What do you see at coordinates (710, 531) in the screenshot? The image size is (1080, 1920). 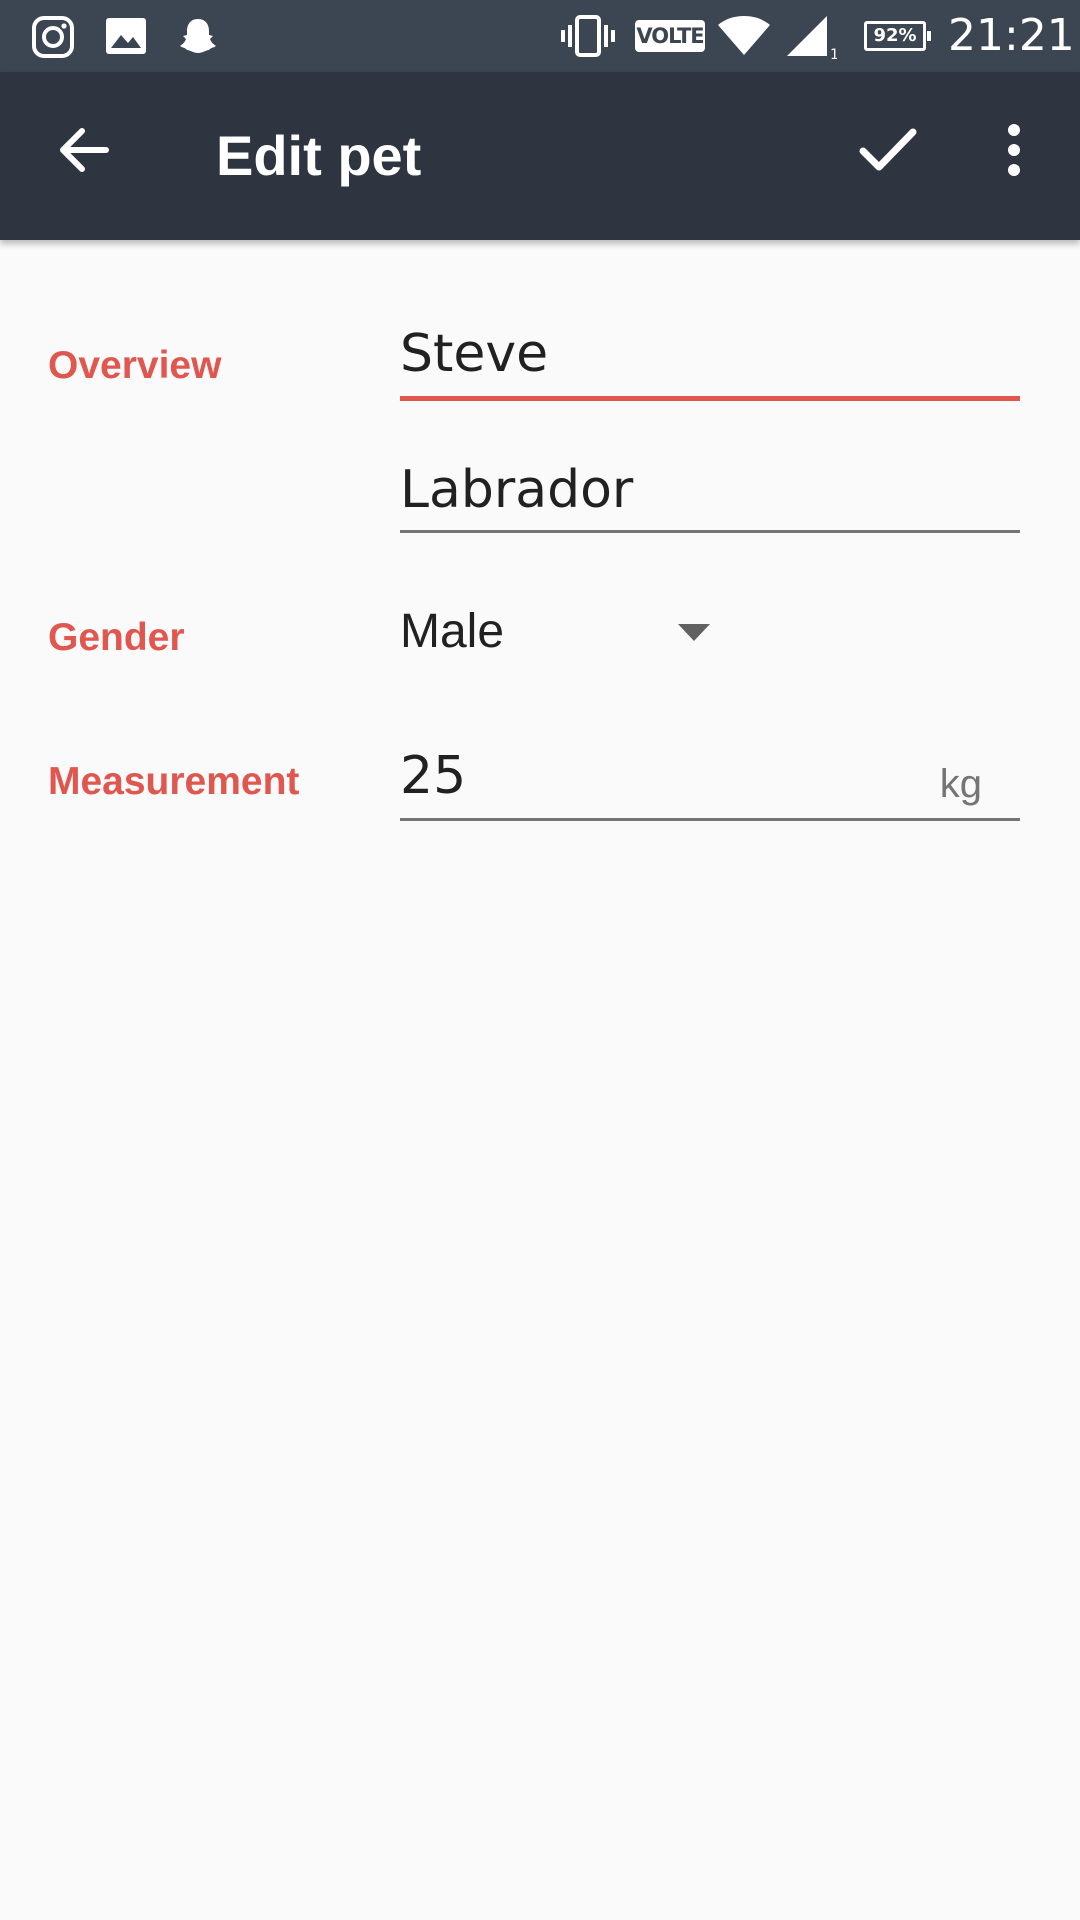 I see `pet-breed-underline` at bounding box center [710, 531].